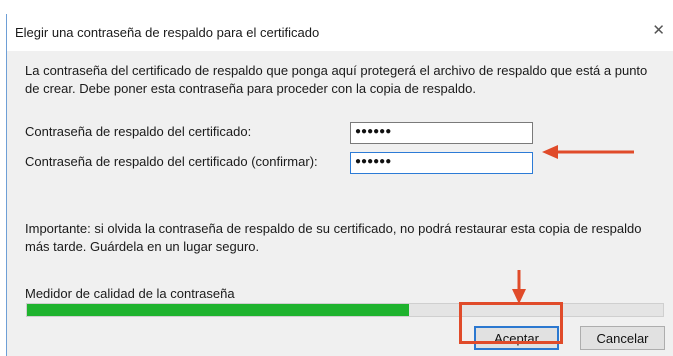 Image resolution: width=673 pixels, height=356 pixels. Describe the element at coordinates (519, 287) in the screenshot. I see `arrow-down-icon` at that location.